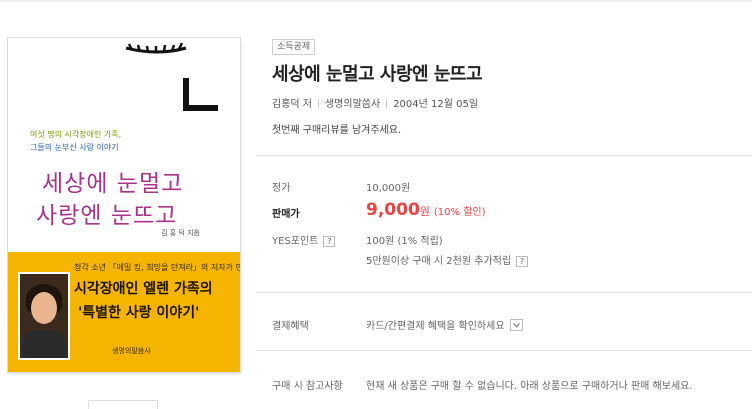  What do you see at coordinates (336, 128) in the screenshot?
I see `review-prompt-link: 첫번째 구매리뷰를 남겨주세요.` at bounding box center [336, 128].